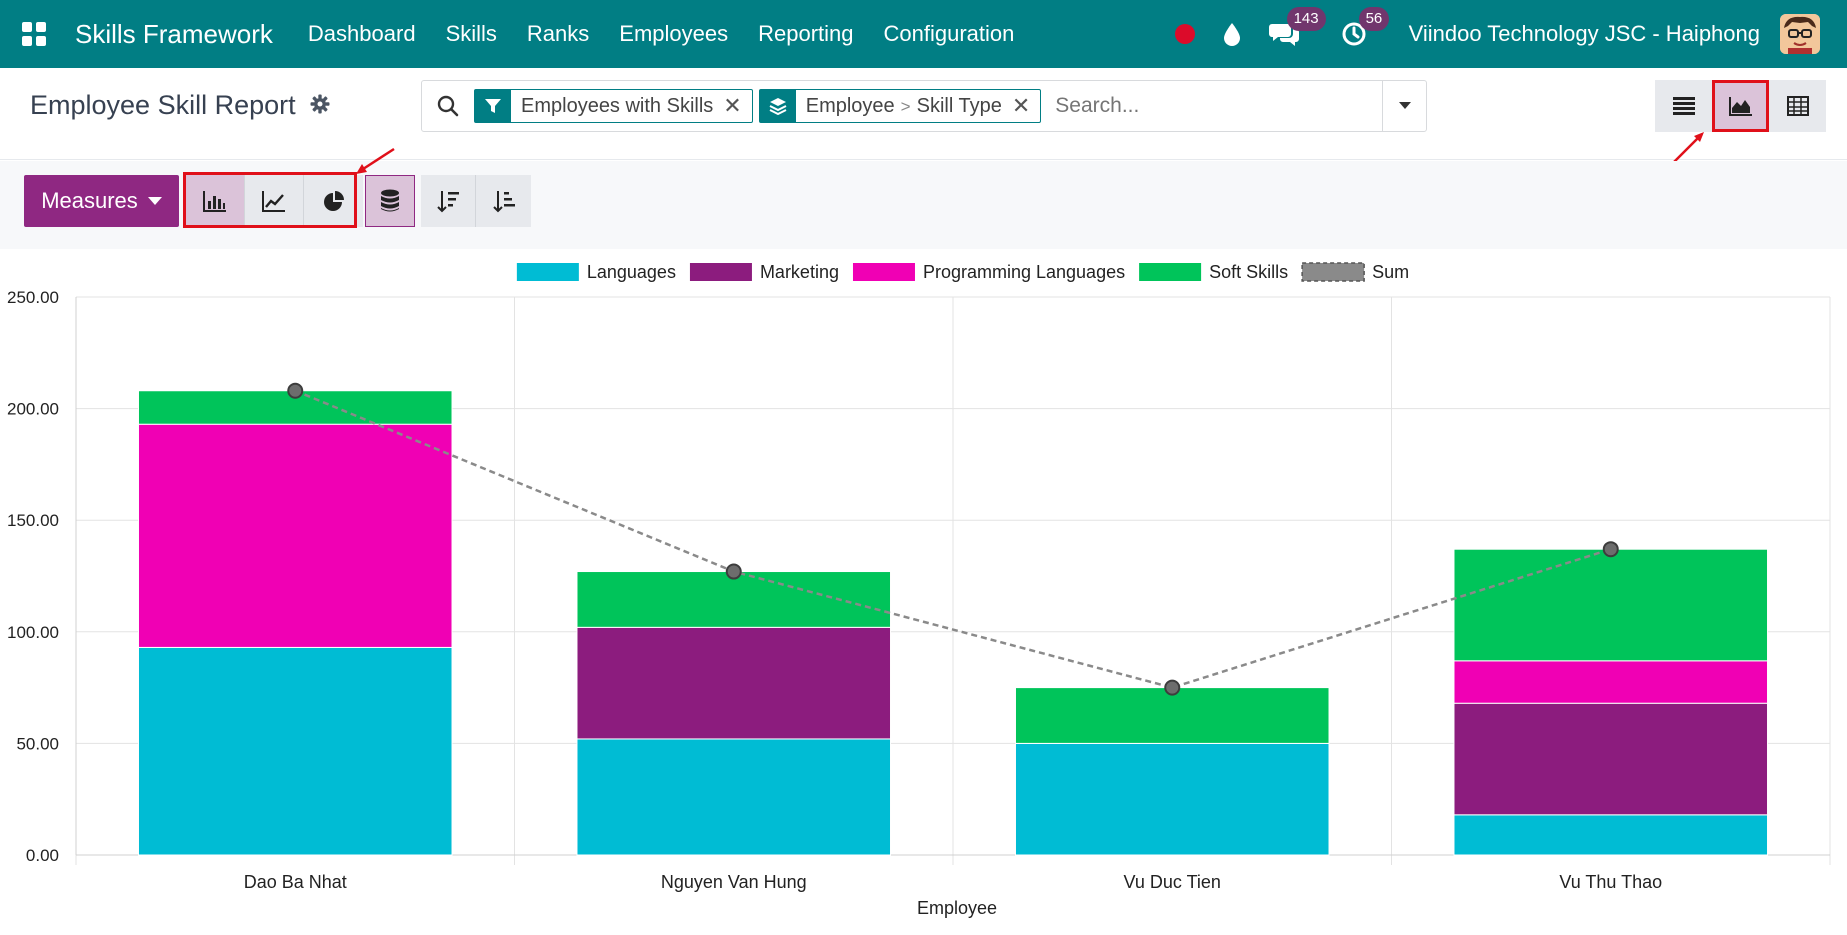  Describe the element at coordinates (33, 297) in the screenshot. I see `y-tick-label: 250.00` at that location.